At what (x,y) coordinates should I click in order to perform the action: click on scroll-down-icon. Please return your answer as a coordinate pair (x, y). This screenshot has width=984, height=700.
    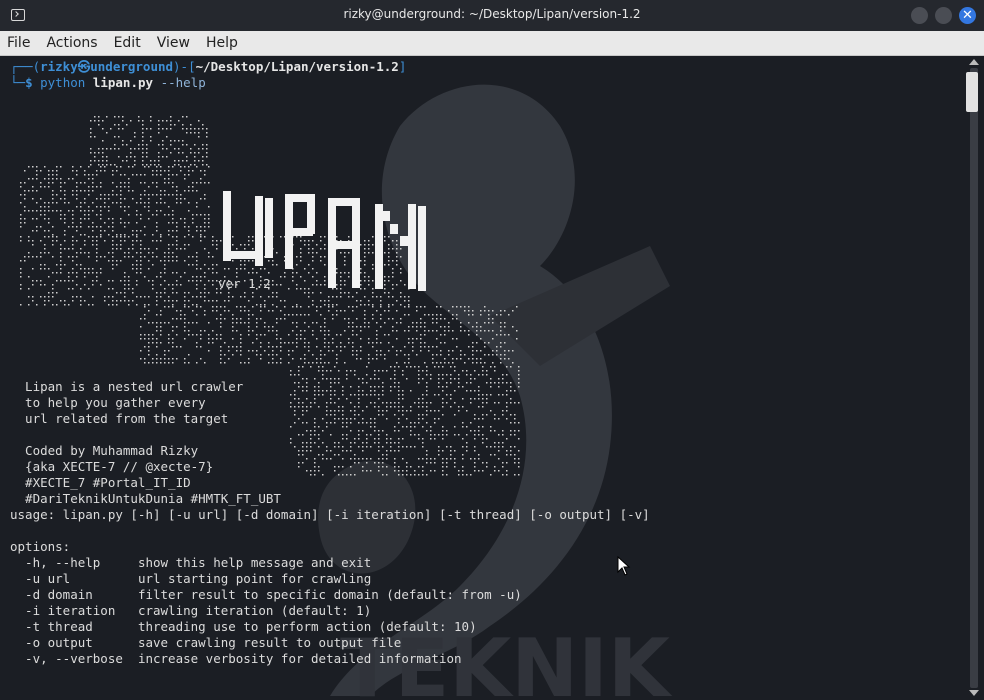
    Looking at the image, I should click on (974, 693).